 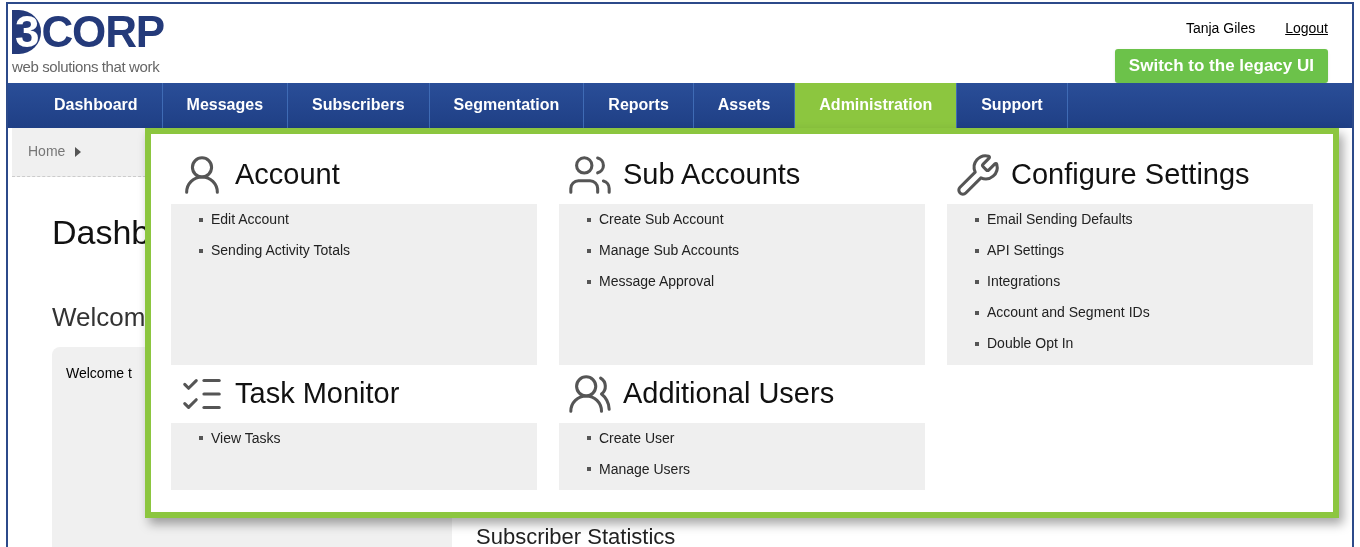 What do you see at coordinates (1012, 105) in the screenshot?
I see `nav-tab: Support` at bounding box center [1012, 105].